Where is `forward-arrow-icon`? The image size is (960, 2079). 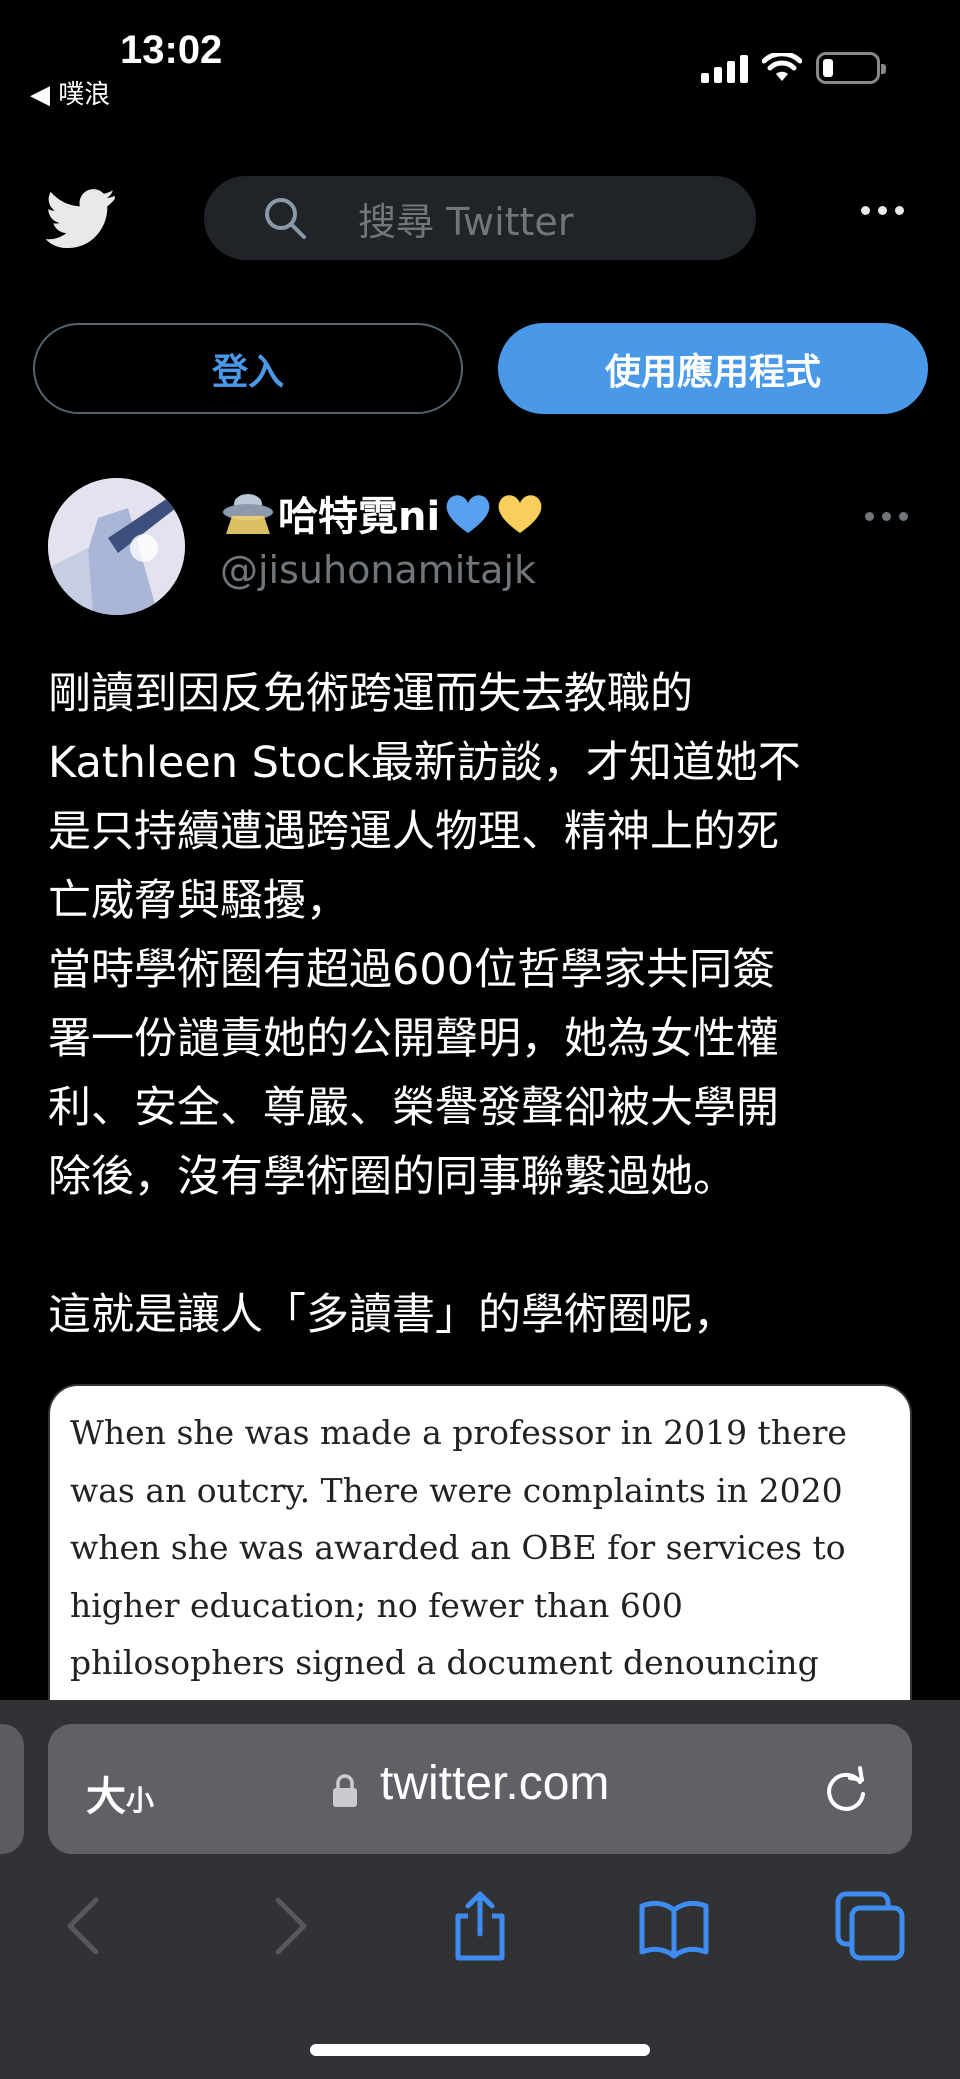 forward-arrow-icon is located at coordinates (288, 1926).